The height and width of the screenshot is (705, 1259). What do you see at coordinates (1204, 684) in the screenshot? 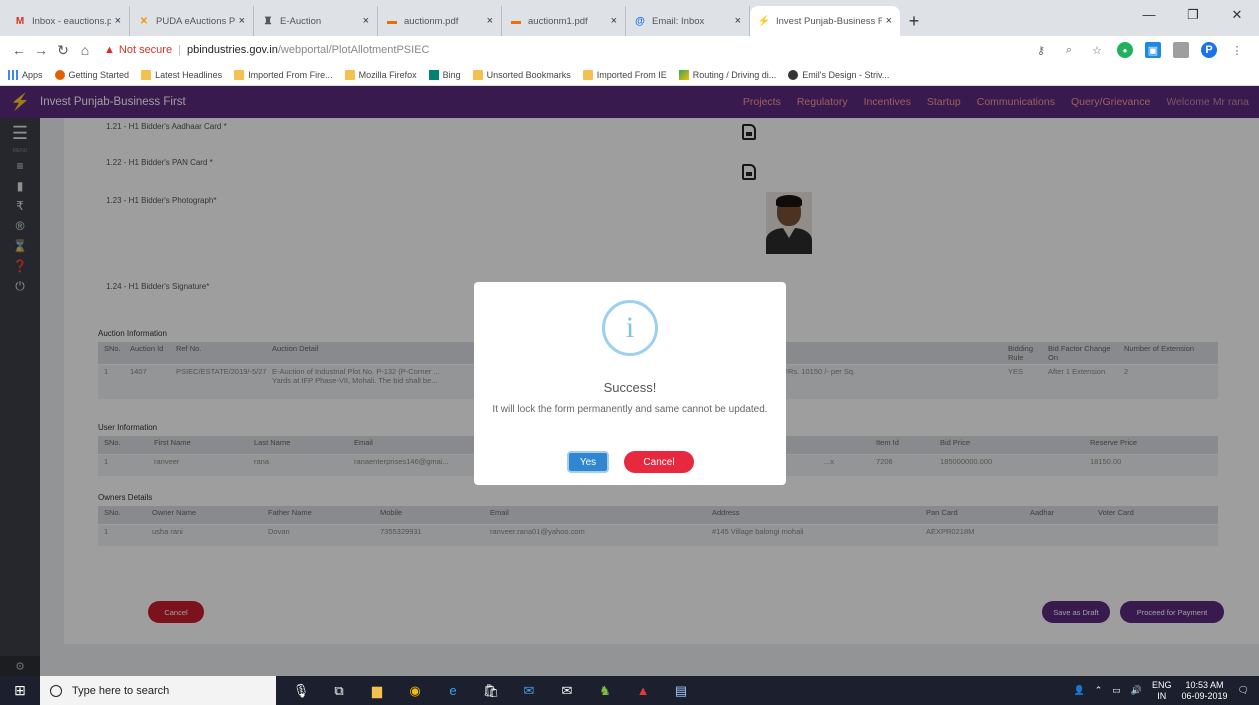
I see `clock-time: 10:53 AM` at bounding box center [1204, 684].